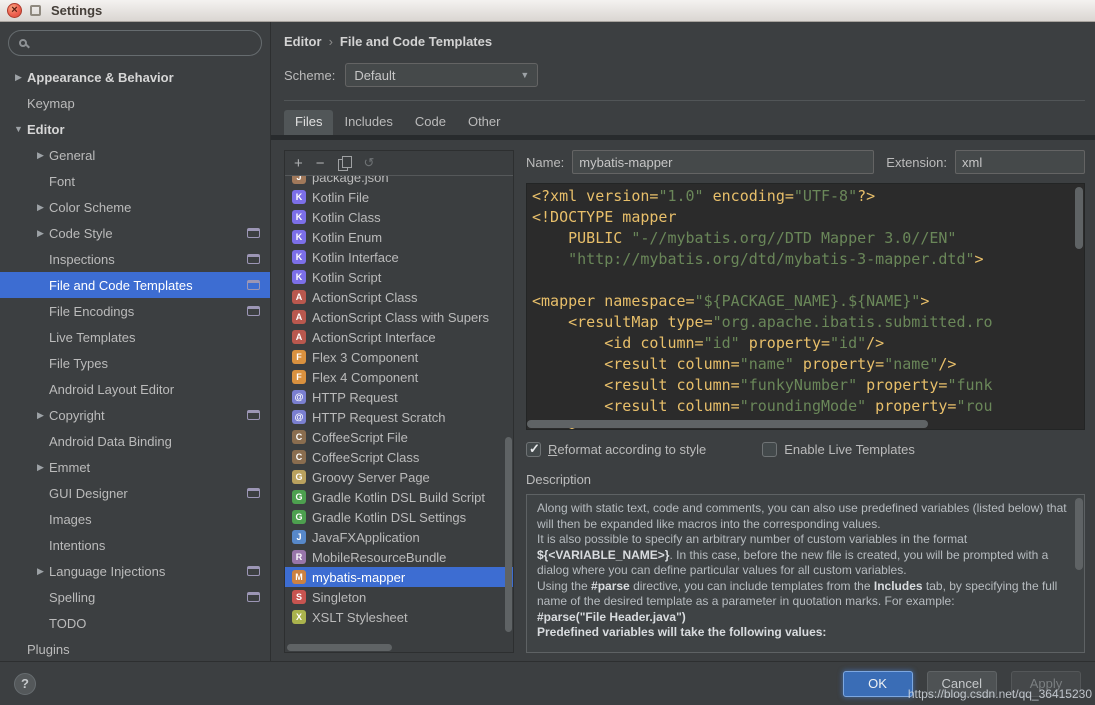  I want to click on sidebar-item-spelling: Spelling, so click(135, 597).